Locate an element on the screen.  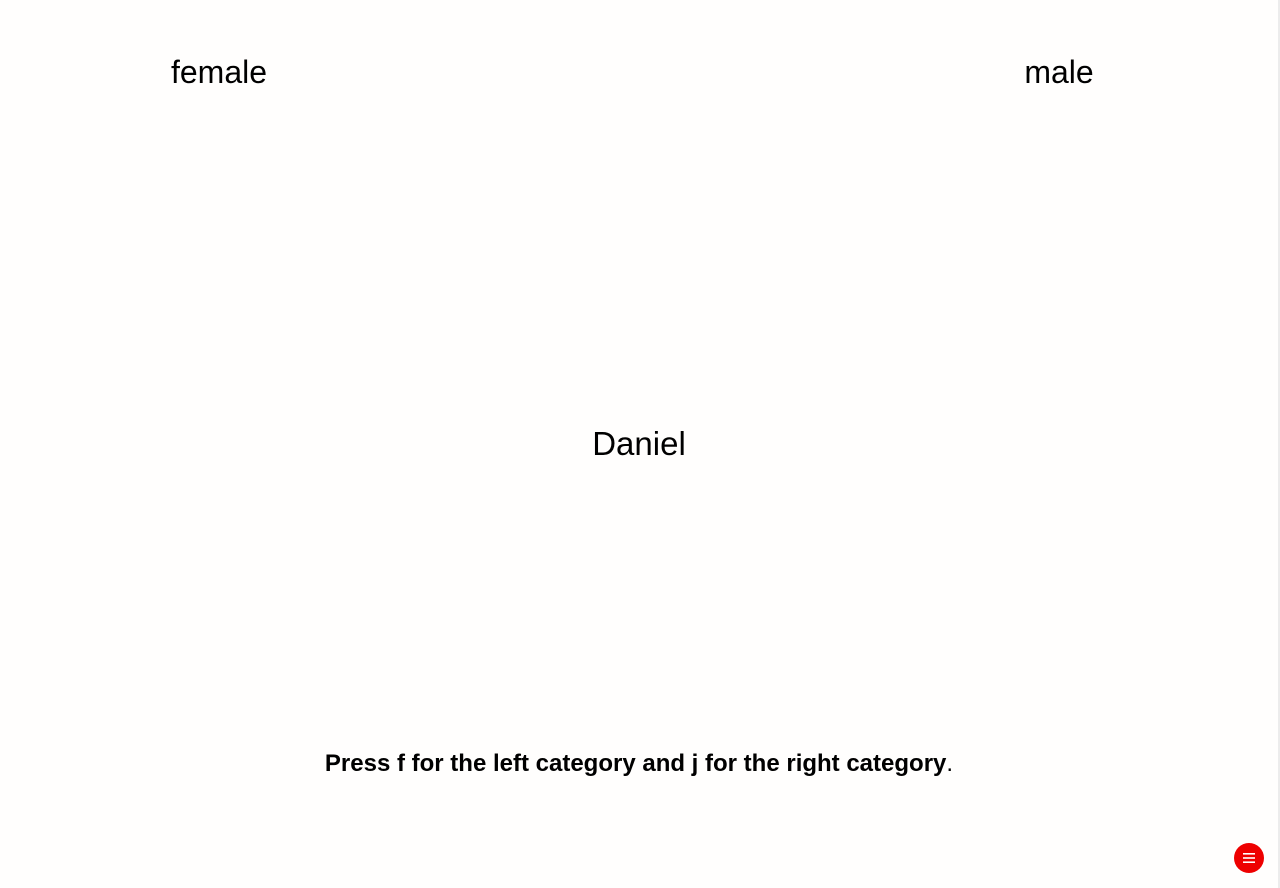
left-category-label: female is located at coordinates (219, 72).